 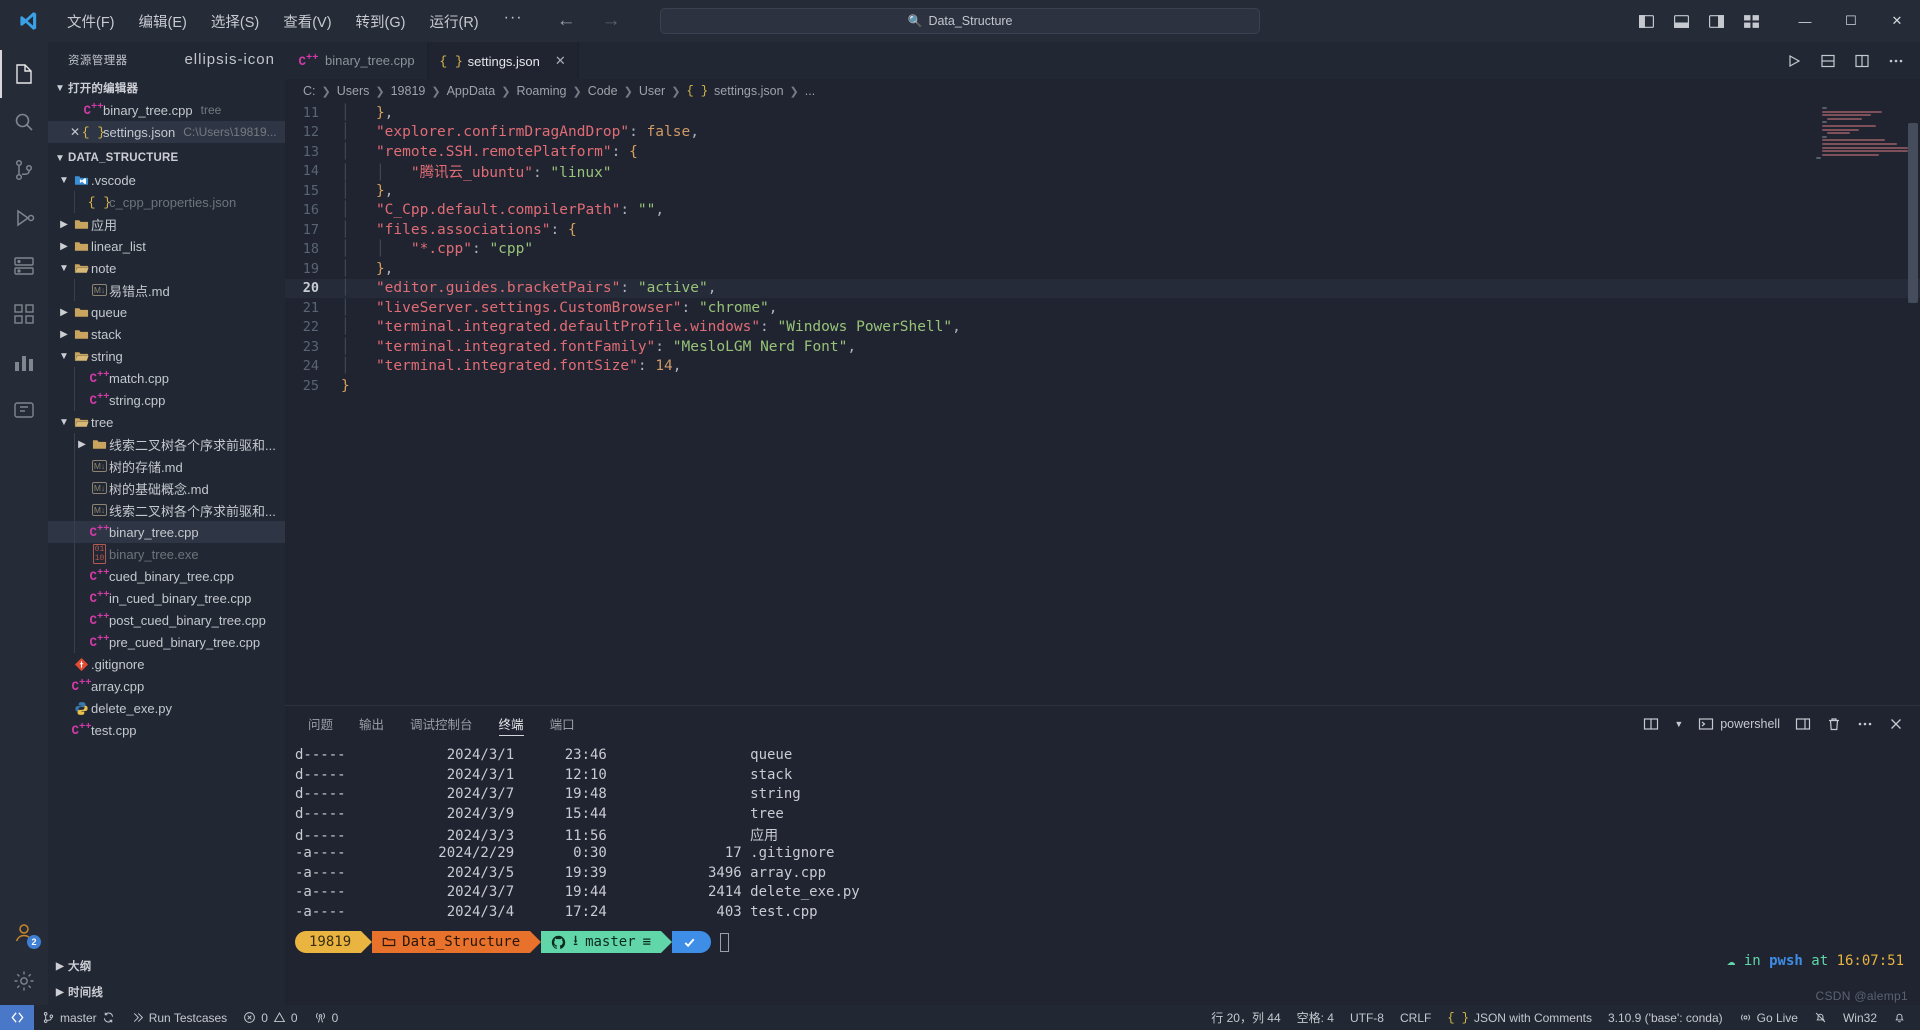 What do you see at coordinates (166, 664) in the screenshot?
I see `tree-file-row: .gitignore` at bounding box center [166, 664].